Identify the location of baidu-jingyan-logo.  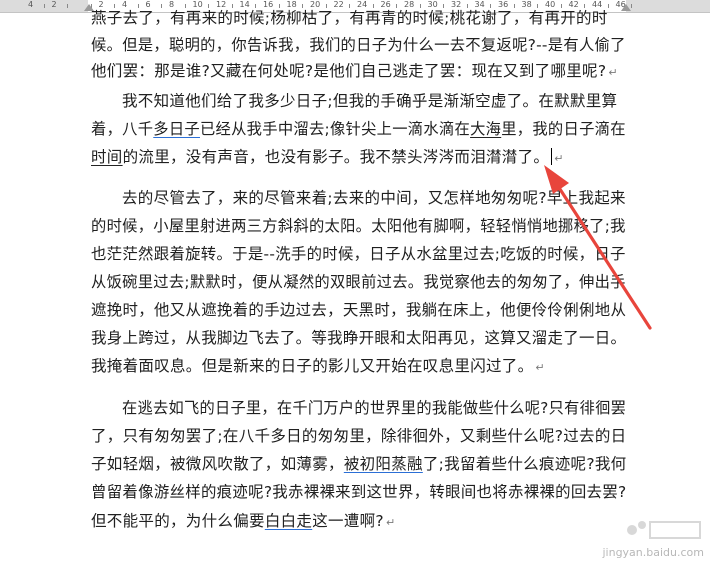
(664, 530).